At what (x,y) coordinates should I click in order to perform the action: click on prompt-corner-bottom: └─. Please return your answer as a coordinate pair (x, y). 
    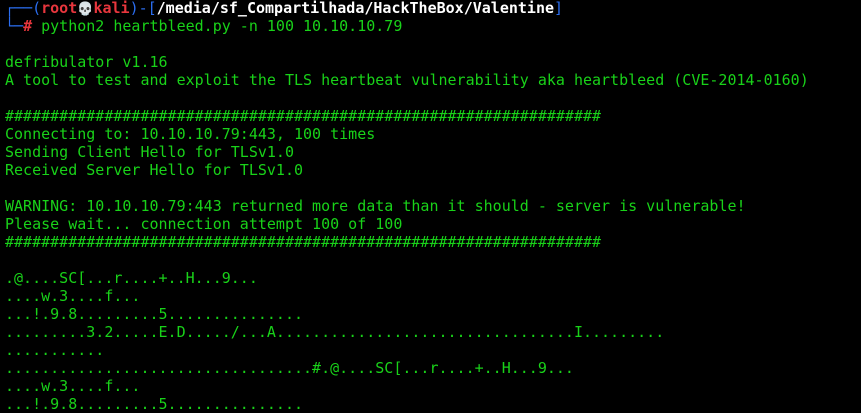
    Looking at the image, I should click on (14, 26).